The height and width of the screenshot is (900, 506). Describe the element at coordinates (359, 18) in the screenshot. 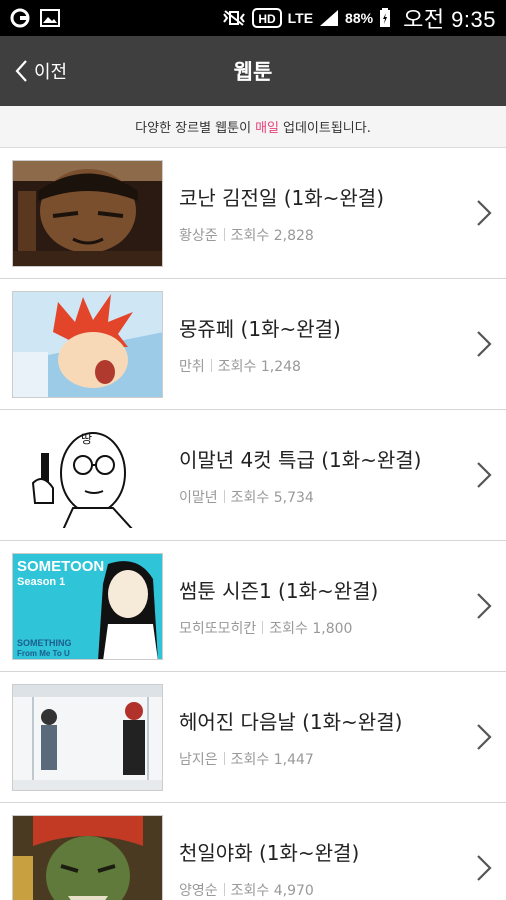

I see `battery-percent: 88%` at that location.